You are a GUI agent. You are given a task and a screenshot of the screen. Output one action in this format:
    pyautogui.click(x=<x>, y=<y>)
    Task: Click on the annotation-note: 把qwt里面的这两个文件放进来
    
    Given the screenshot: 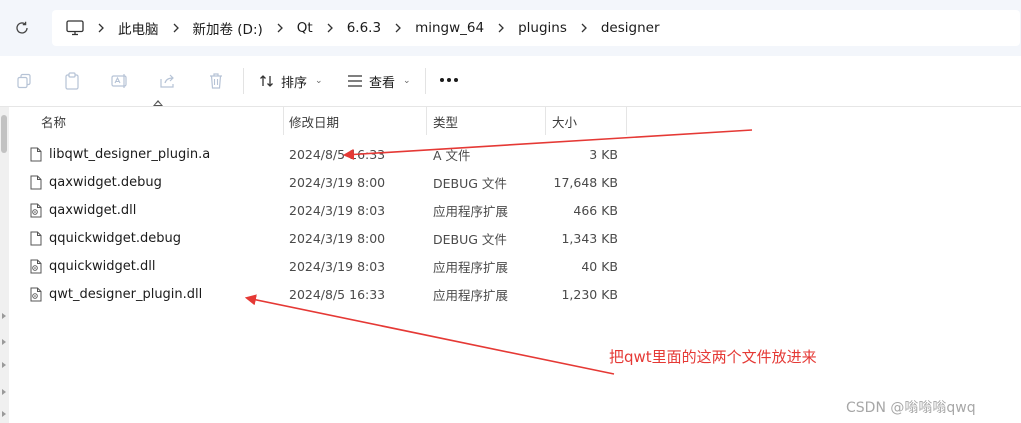 What is the action you would take?
    pyautogui.click(x=713, y=357)
    